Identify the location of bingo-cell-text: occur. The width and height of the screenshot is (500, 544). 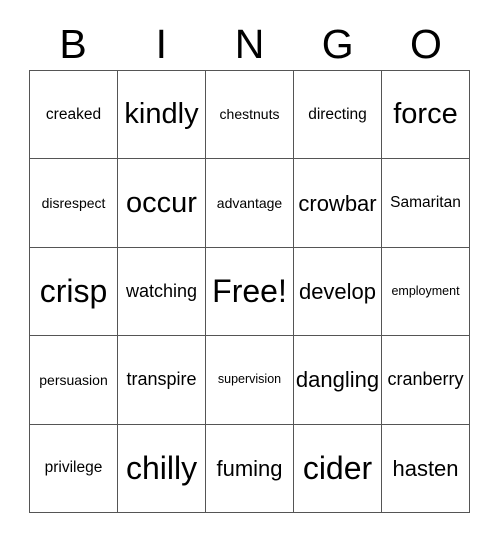
(161, 202).